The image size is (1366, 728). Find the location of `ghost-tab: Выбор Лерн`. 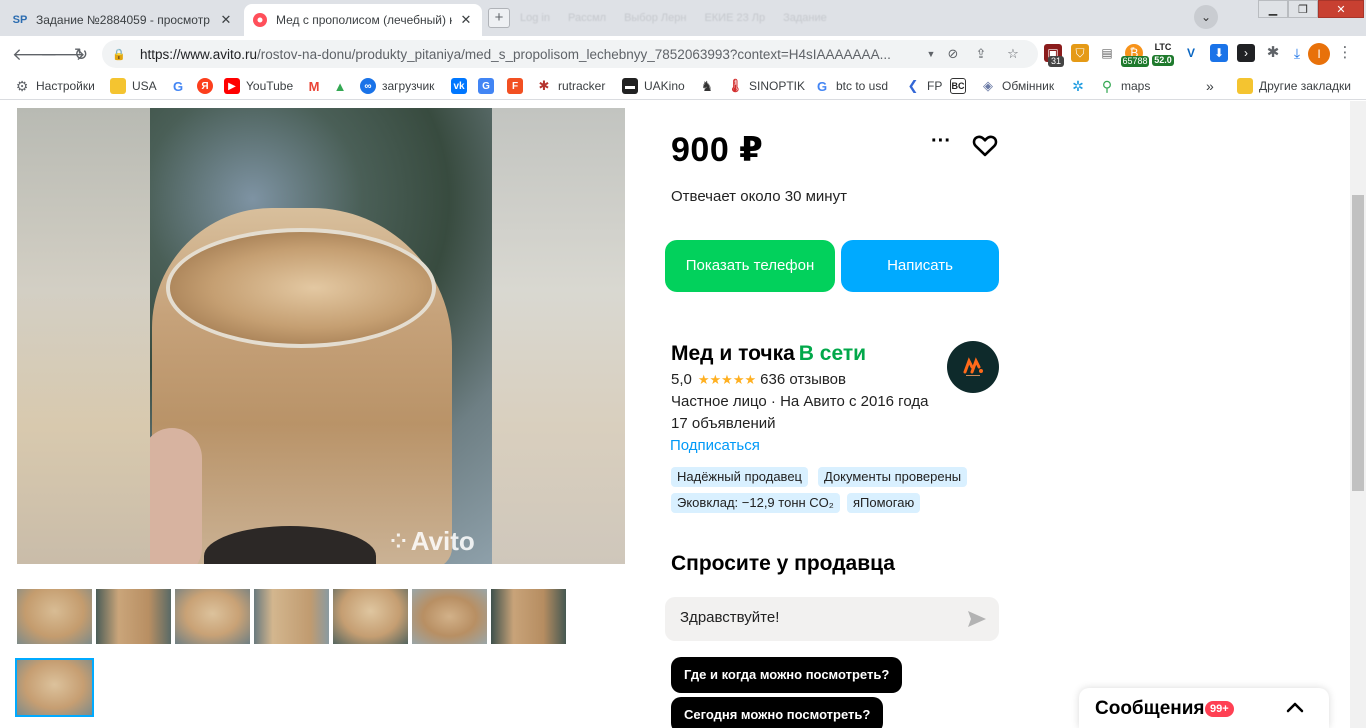

ghost-tab: Выбор Лерн is located at coordinates (655, 18).